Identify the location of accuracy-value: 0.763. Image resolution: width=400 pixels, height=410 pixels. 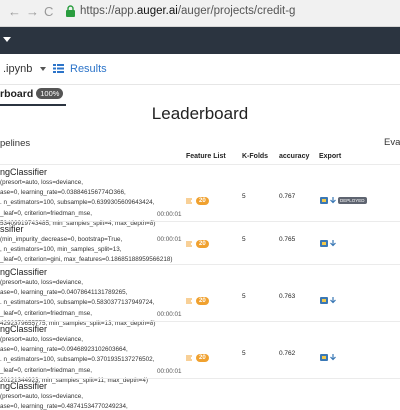
(287, 296).